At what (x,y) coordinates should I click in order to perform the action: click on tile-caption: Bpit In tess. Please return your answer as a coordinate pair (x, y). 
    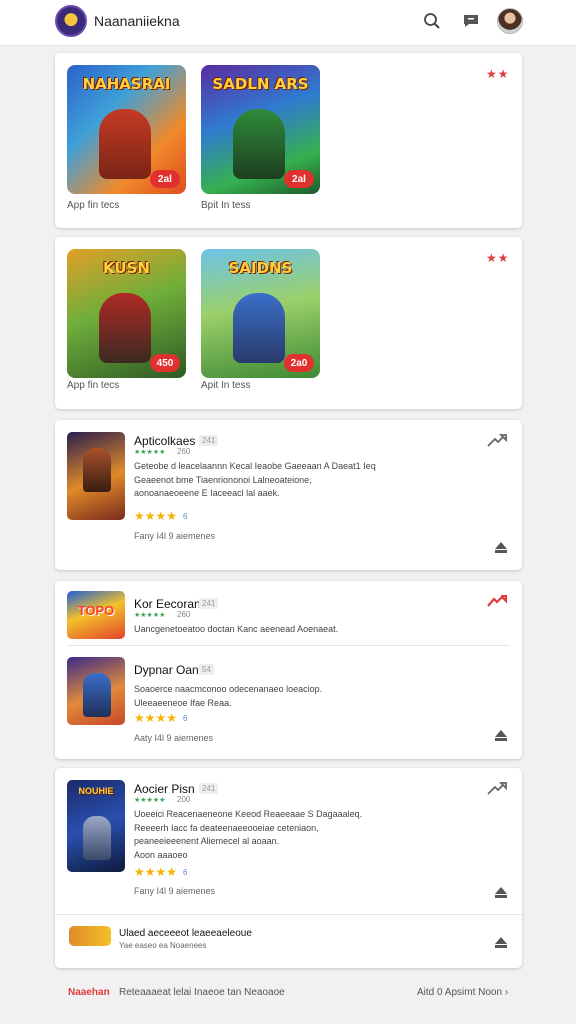
    Looking at the image, I should click on (226, 205).